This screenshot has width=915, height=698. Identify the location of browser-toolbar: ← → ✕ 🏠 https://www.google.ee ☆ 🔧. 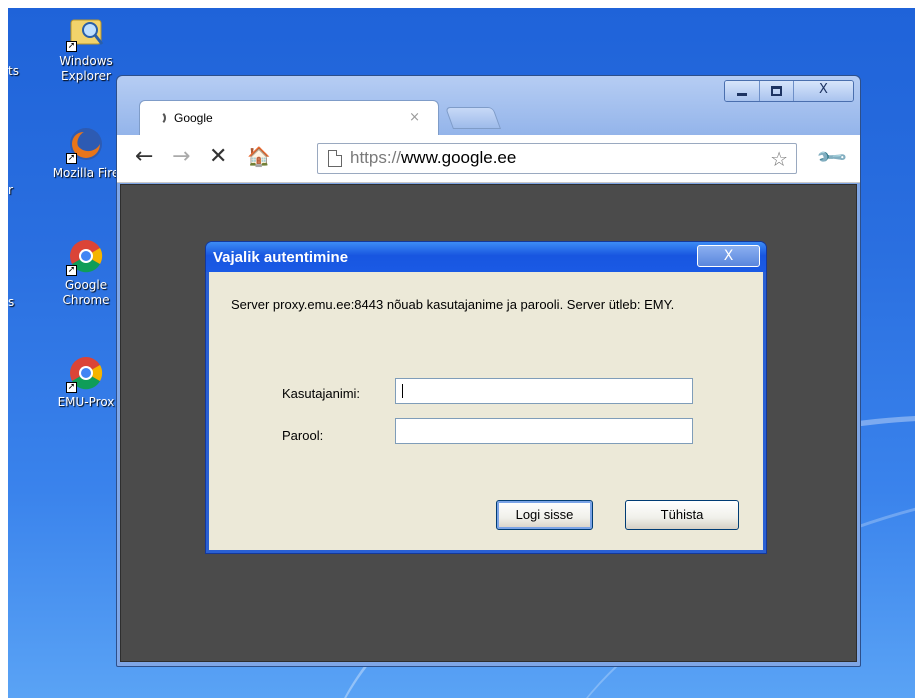
(488, 159).